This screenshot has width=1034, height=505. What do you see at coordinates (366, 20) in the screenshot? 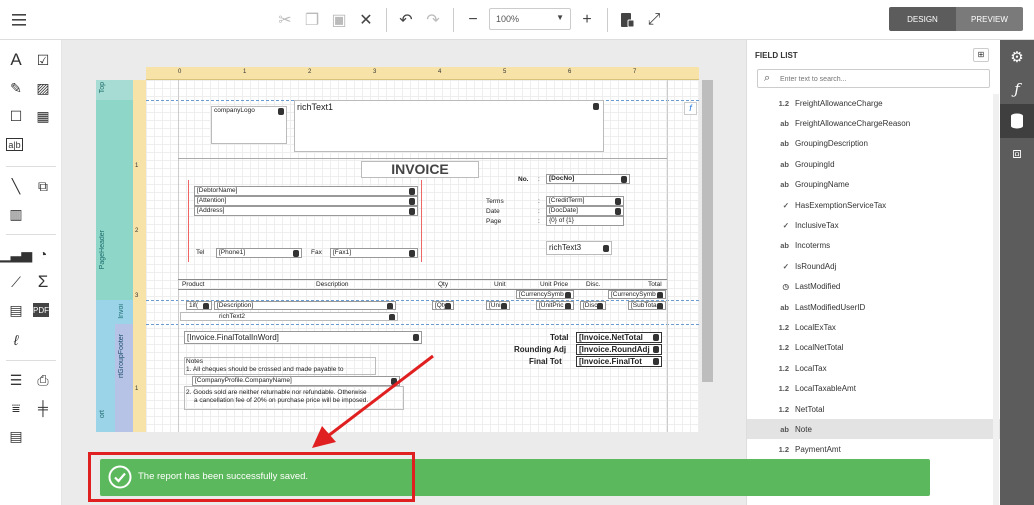
I see `delete-icon: ✕` at bounding box center [366, 20].